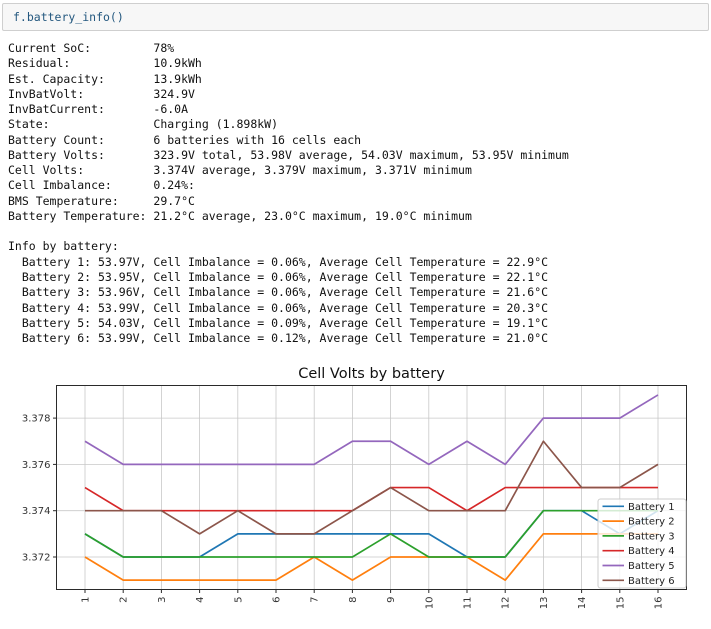  I want to click on y-tick-label: 3.378, so click(36, 419).